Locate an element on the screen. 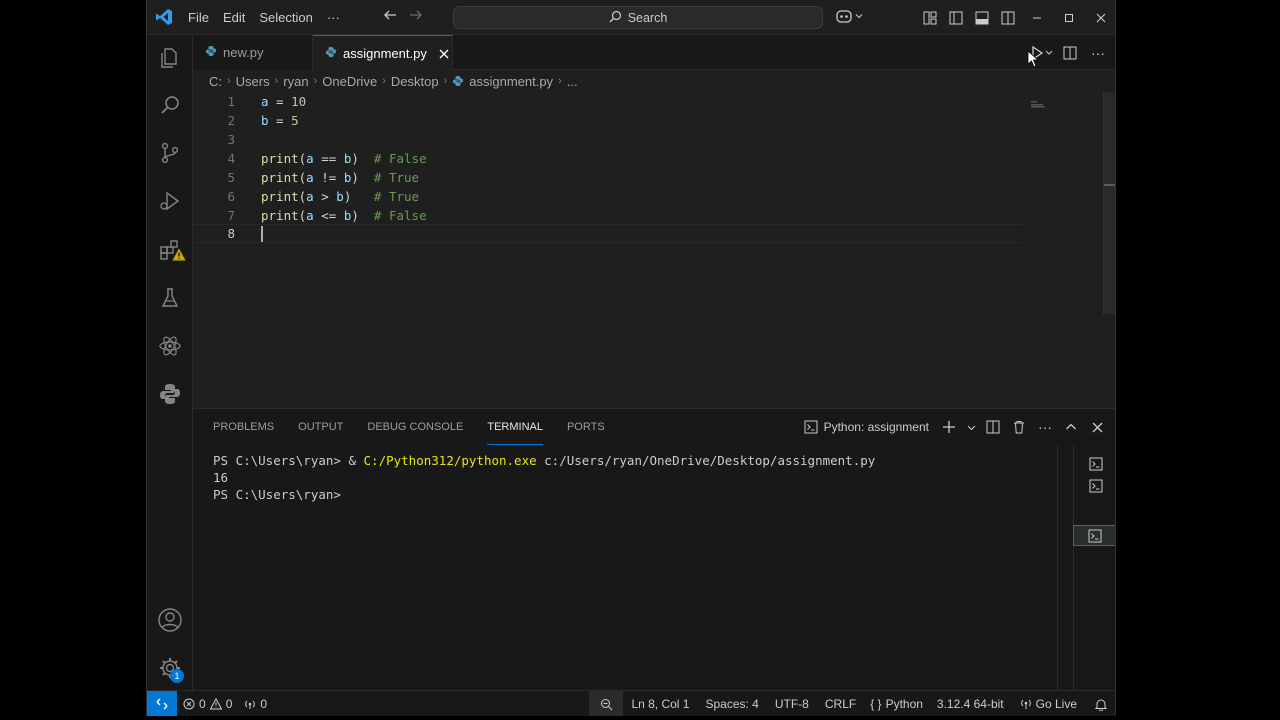 Image resolution: width=1280 pixels, height=720 pixels. code-line: 2 b = 5 is located at coordinates (608, 120).